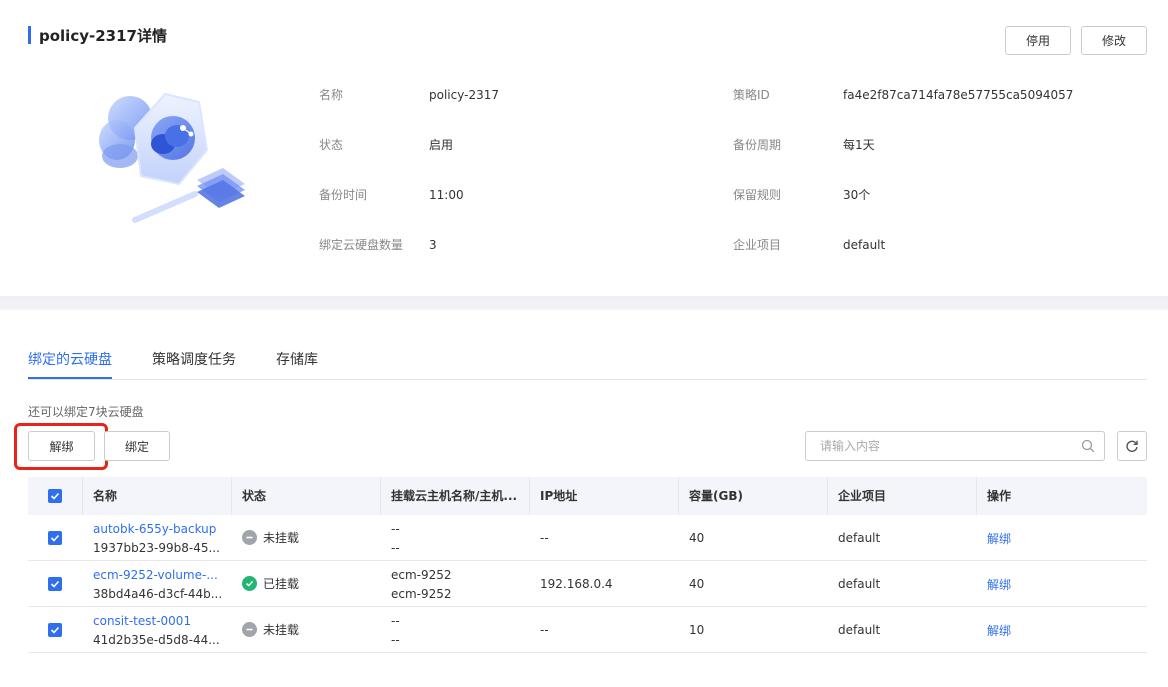 This screenshot has height=687, width=1168. What do you see at coordinates (421, 575) in the screenshot?
I see `host-name: ecm-9252` at bounding box center [421, 575].